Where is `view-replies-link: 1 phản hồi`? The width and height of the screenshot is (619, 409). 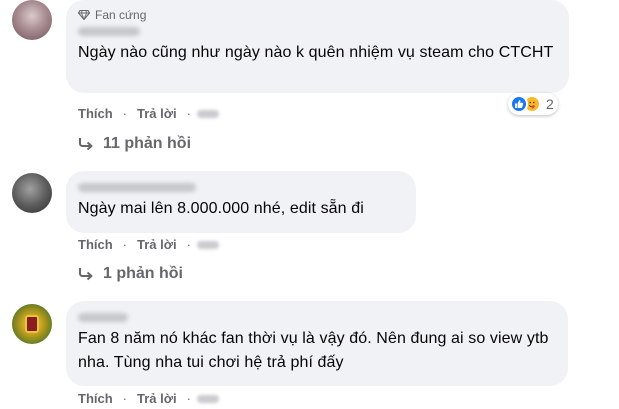
view-replies-link: 1 phản hồi is located at coordinates (130, 274).